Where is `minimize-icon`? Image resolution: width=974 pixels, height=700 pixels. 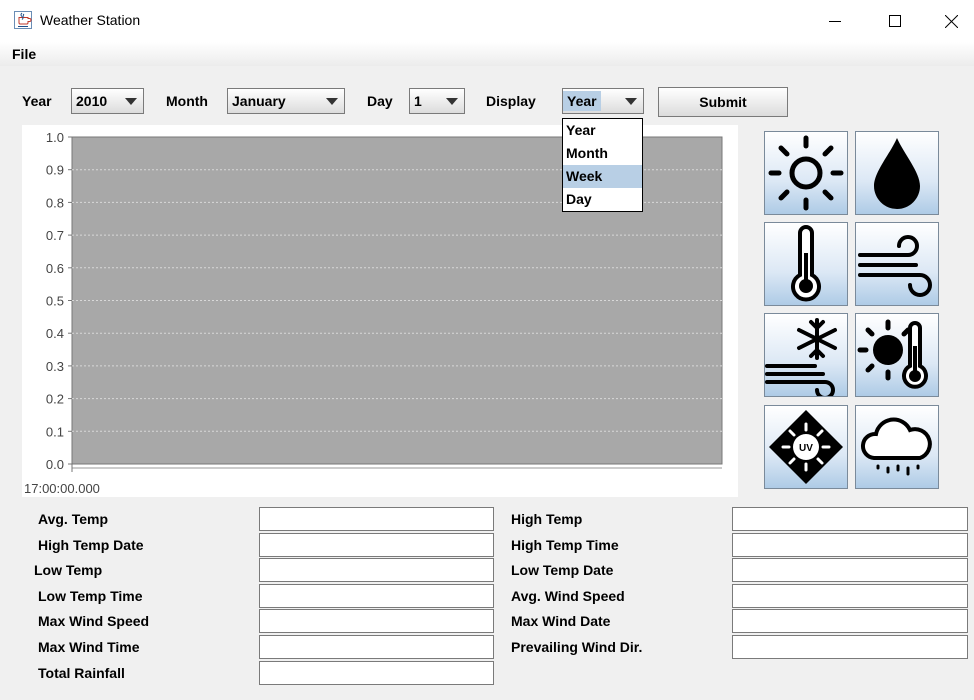
minimize-icon is located at coordinates (835, 21).